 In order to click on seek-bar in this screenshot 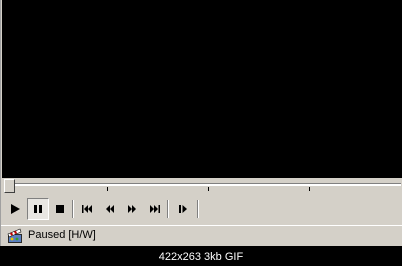, I will do `click(201, 186)`.